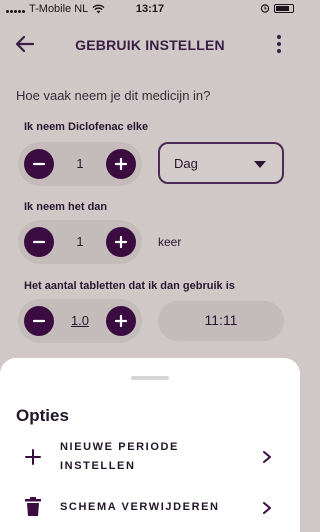 This screenshot has width=320, height=532. I want to click on sheet-title: Opties, so click(42, 415).